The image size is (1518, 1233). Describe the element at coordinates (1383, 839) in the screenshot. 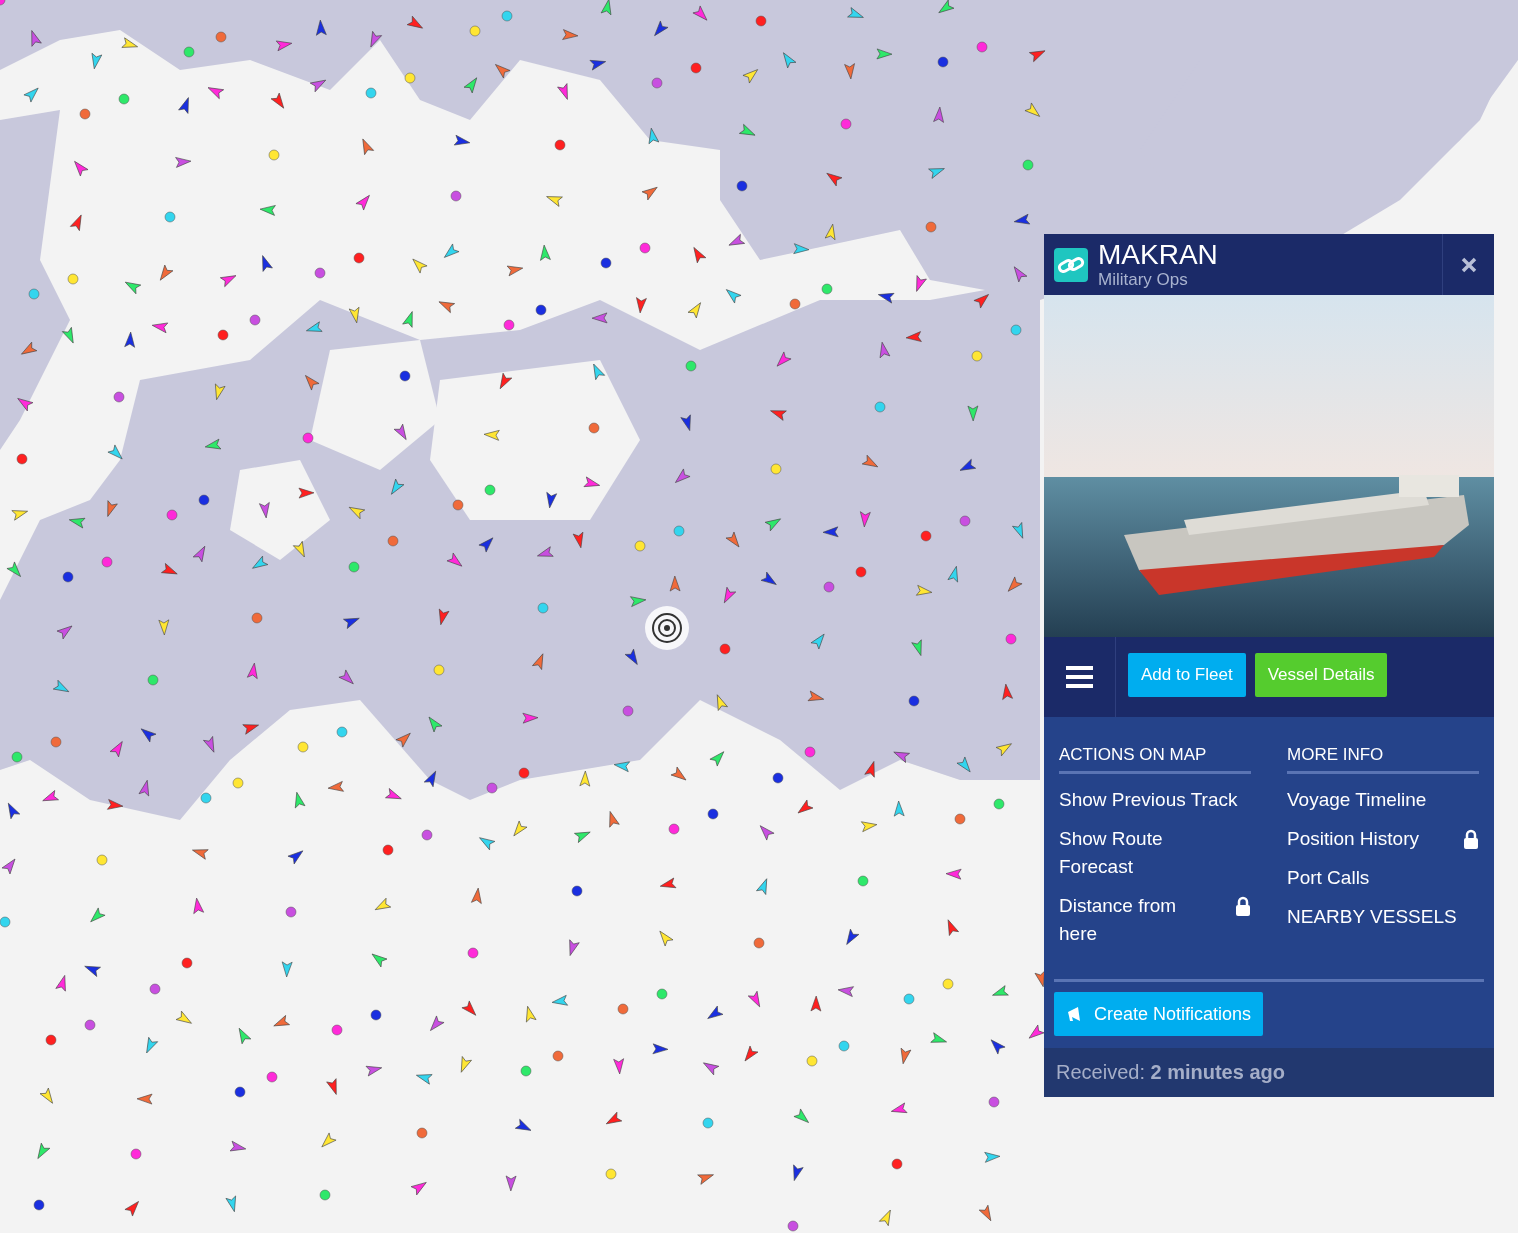

I see `menu-link: Position History` at that location.